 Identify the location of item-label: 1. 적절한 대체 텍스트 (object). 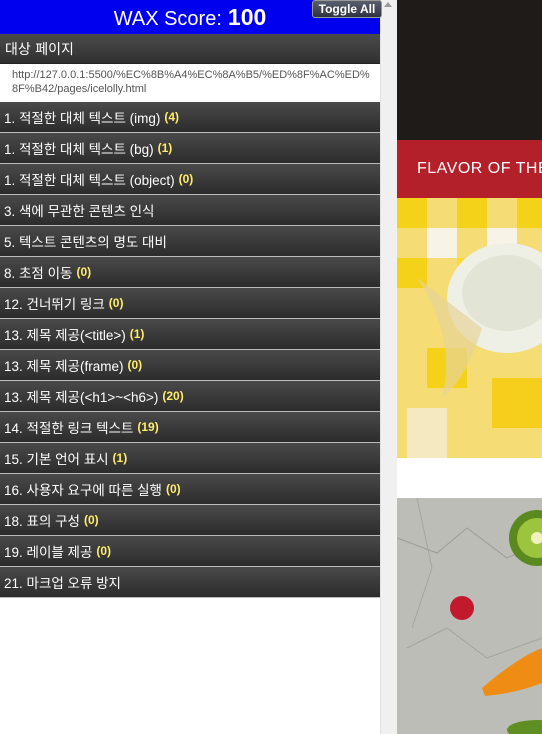
(89, 180).